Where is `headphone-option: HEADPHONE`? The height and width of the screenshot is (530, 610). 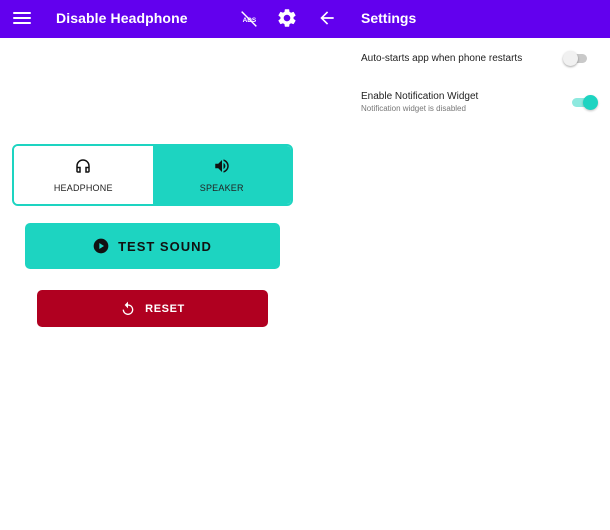 headphone-option: HEADPHONE is located at coordinates (83, 175).